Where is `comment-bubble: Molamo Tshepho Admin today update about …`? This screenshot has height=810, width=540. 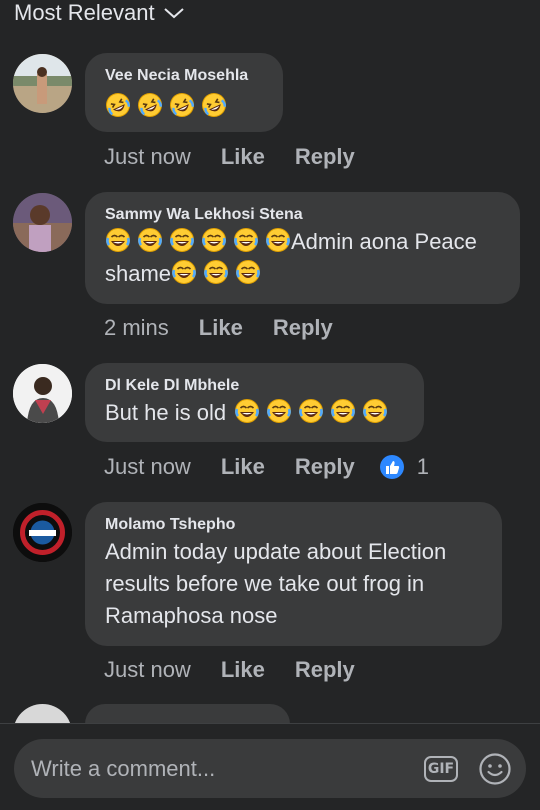
comment-bubble: Molamo Tshepho Admin today update about … is located at coordinates (293, 574).